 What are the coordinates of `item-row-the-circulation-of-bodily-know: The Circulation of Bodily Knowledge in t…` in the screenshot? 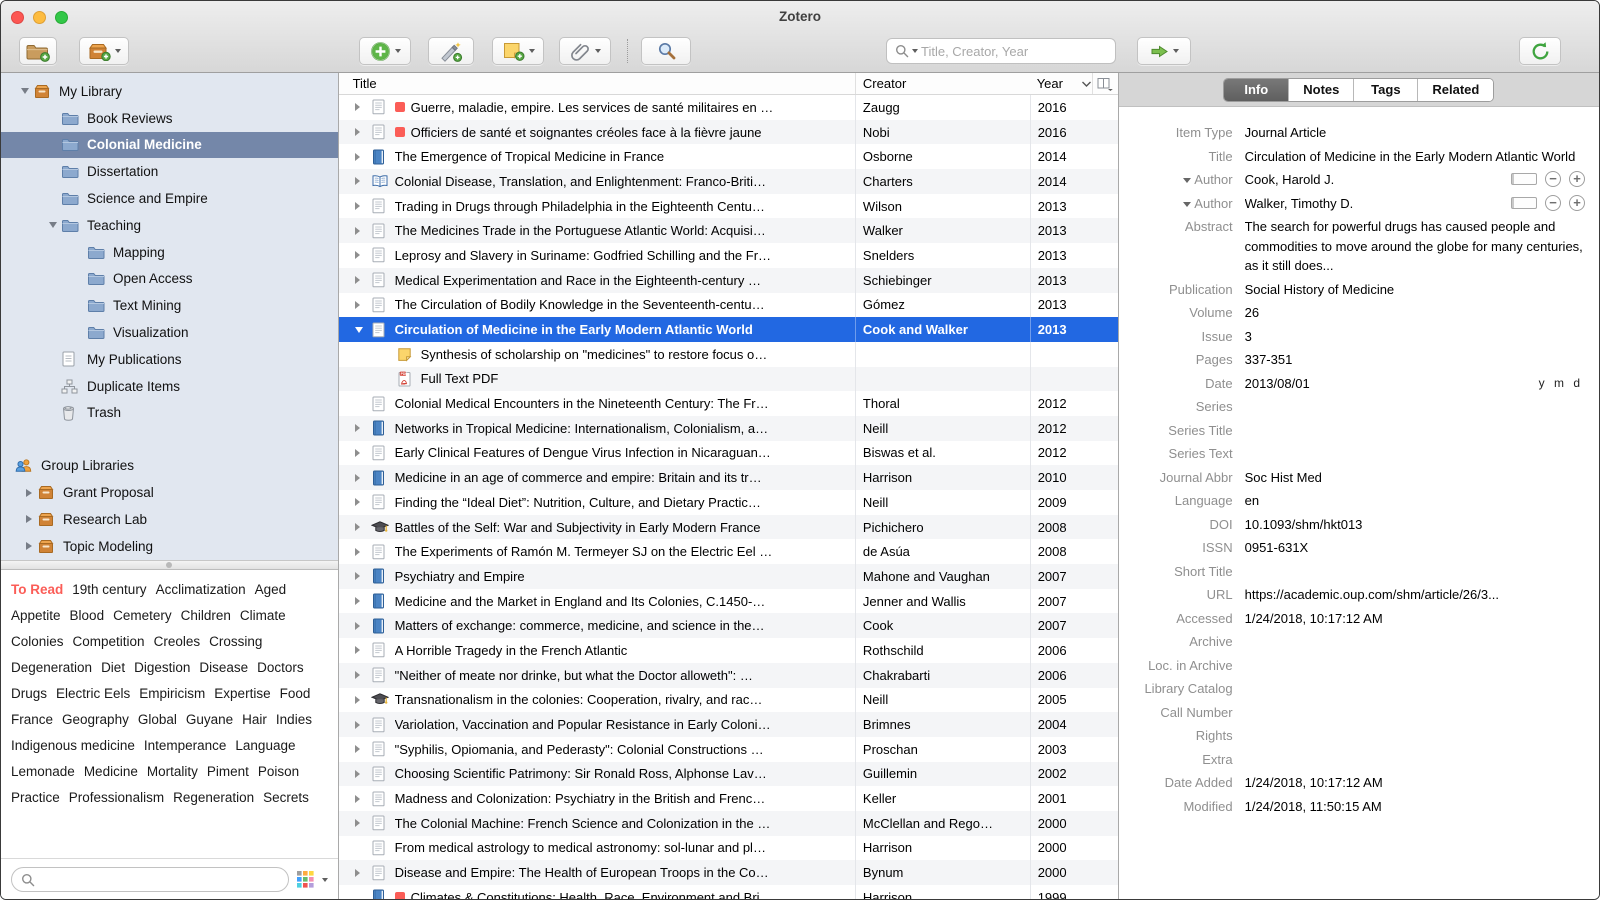 It's located at (728, 305).